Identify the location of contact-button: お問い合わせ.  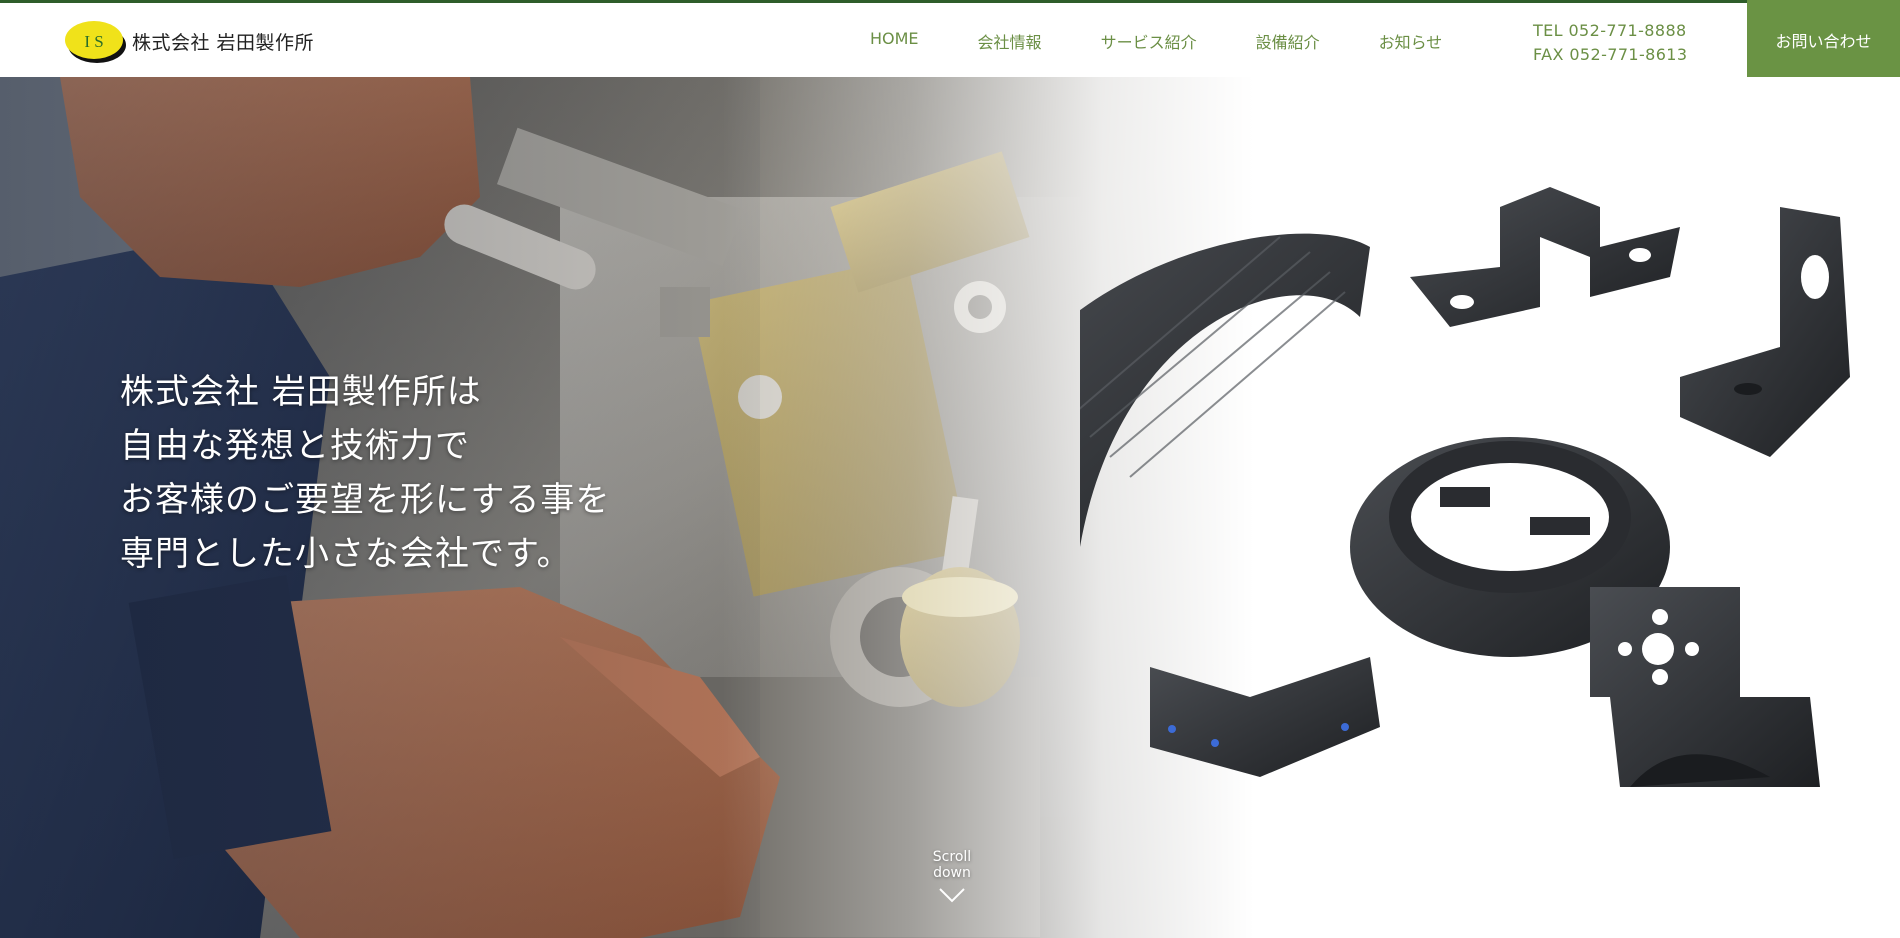
(1823, 40).